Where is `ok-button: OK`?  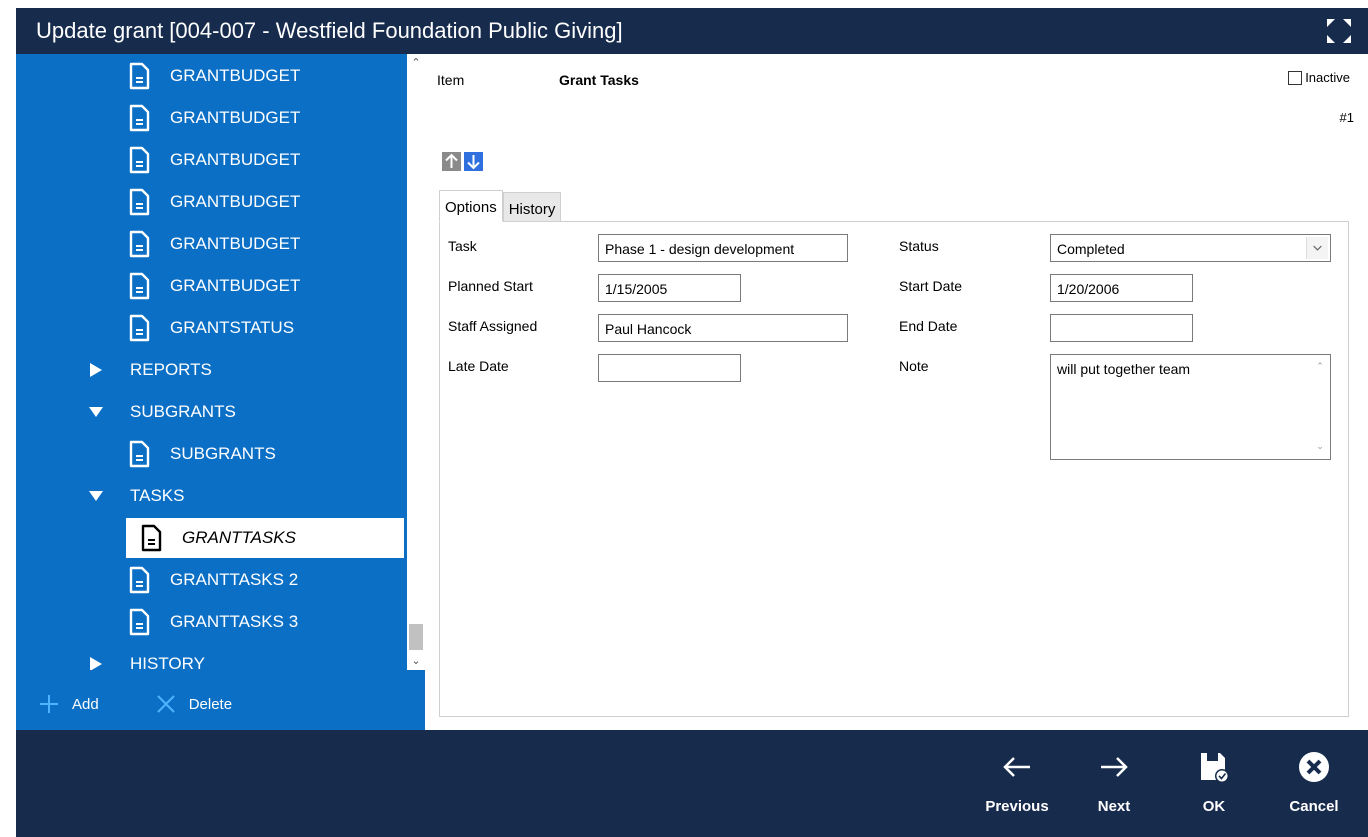 ok-button: OK is located at coordinates (1214, 790).